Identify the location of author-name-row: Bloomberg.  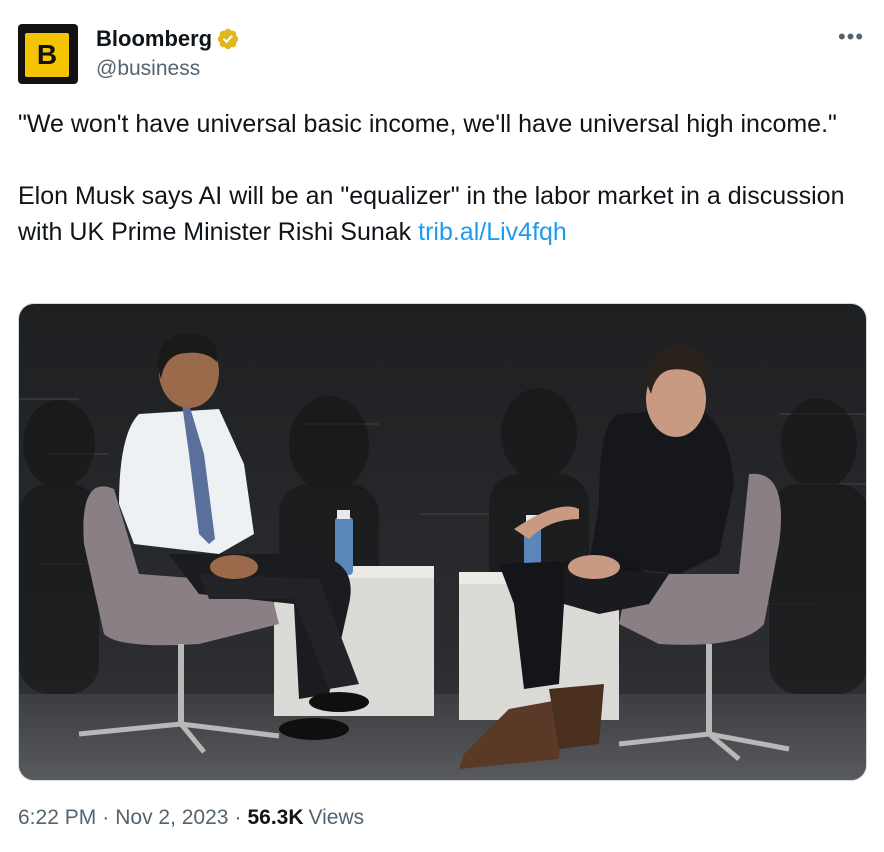
(168, 39).